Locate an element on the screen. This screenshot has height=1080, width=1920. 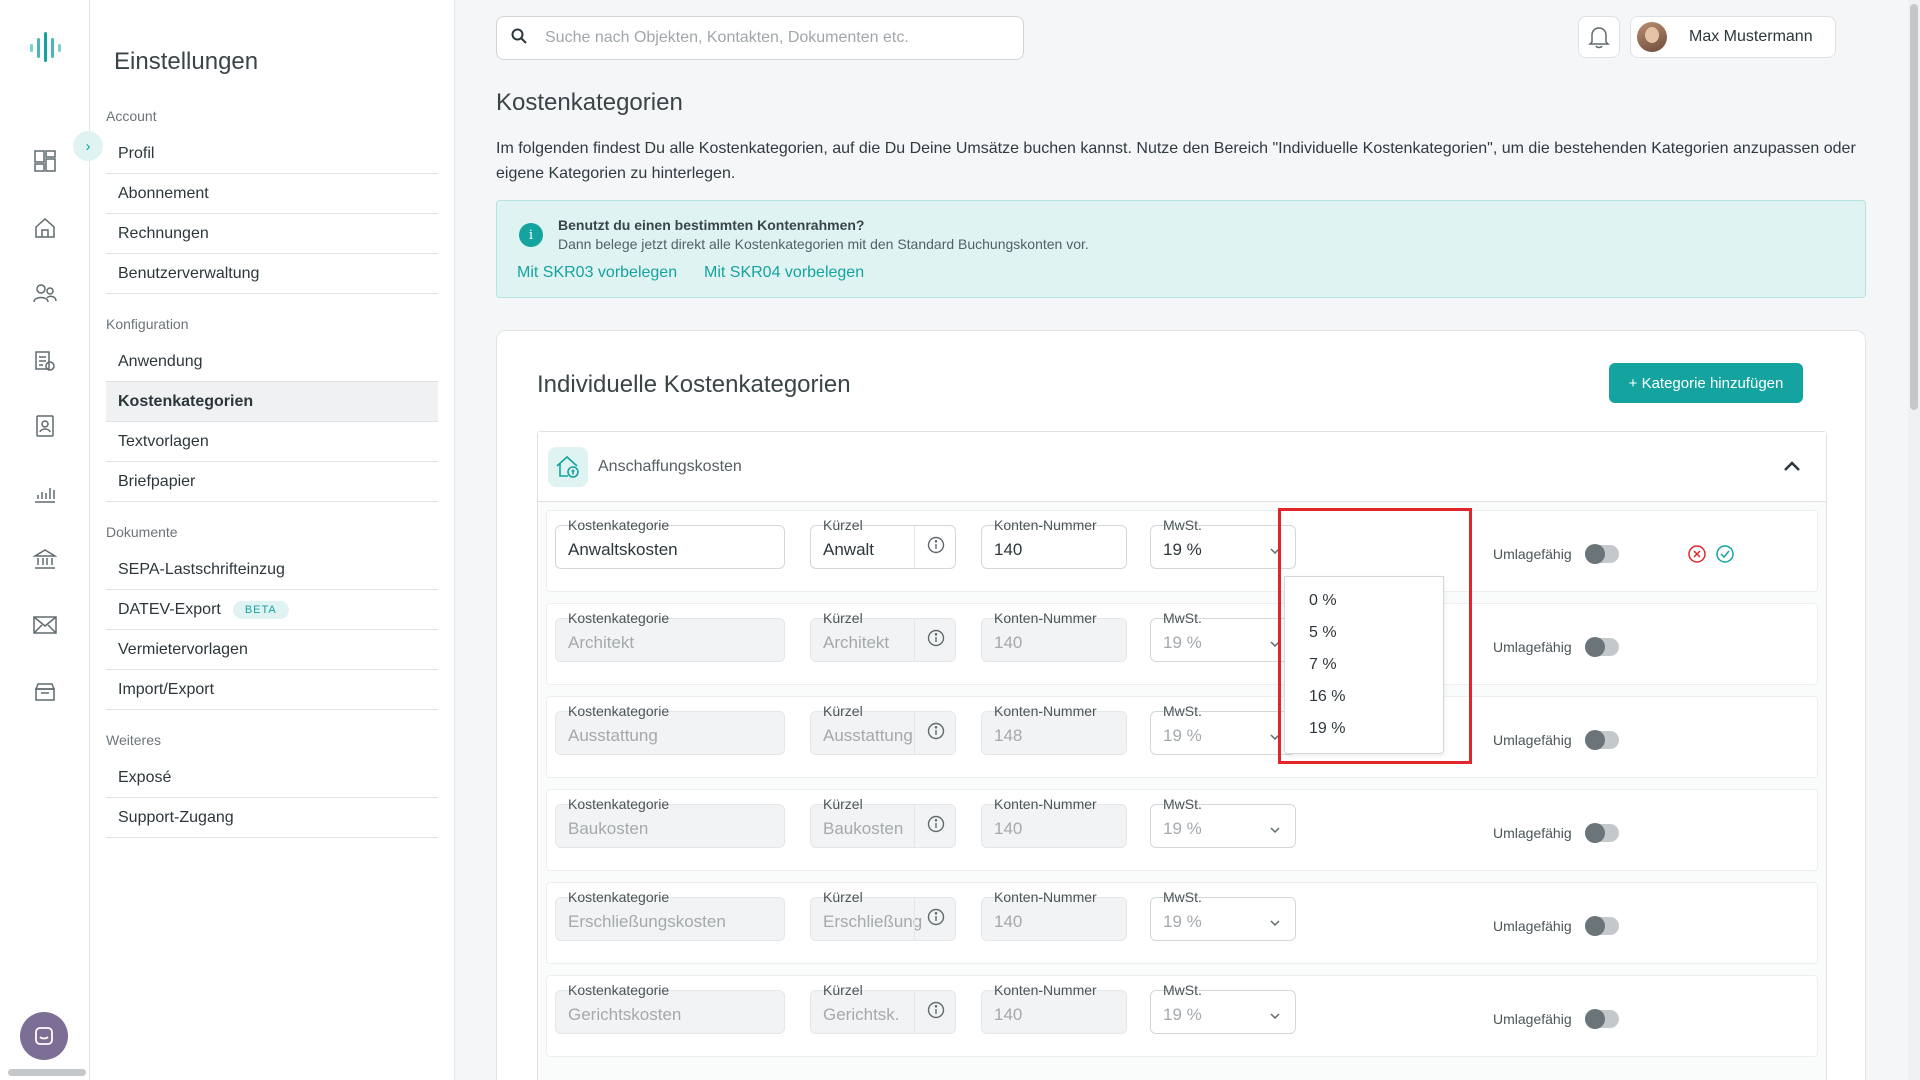
category-name-field: Kostenkategorie Erschließungskosten is located at coordinates (670, 915).